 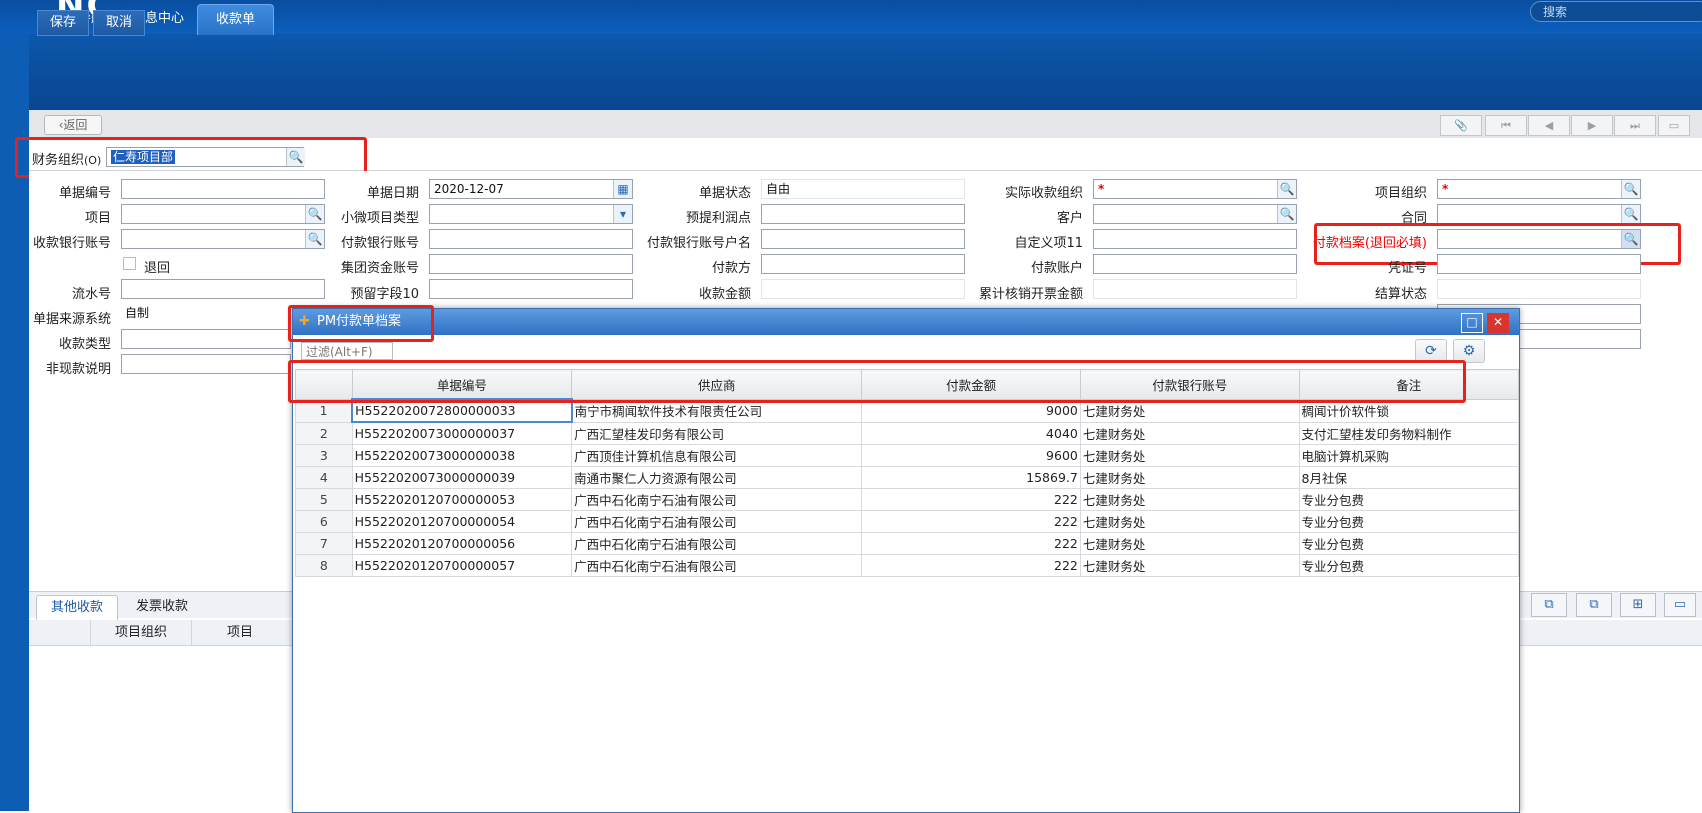 What do you see at coordinates (223, 239) in the screenshot?
I see `receive-bank-field` at bounding box center [223, 239].